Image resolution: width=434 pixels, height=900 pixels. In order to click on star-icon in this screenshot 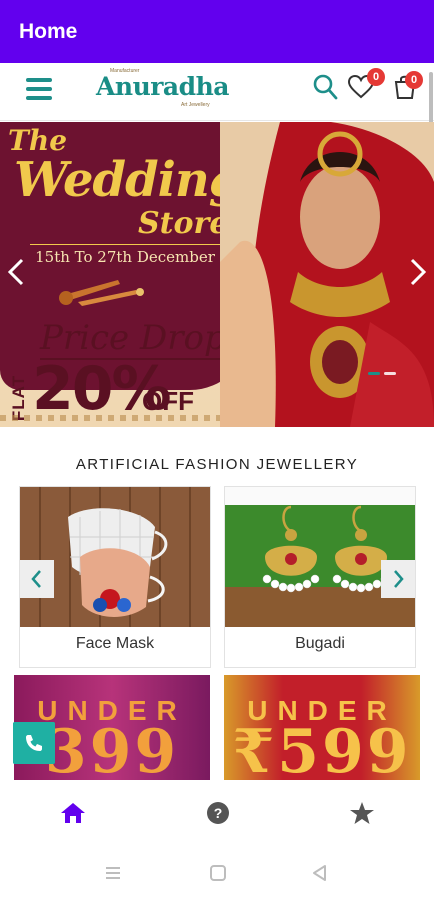, I will do `click(362, 813)`.